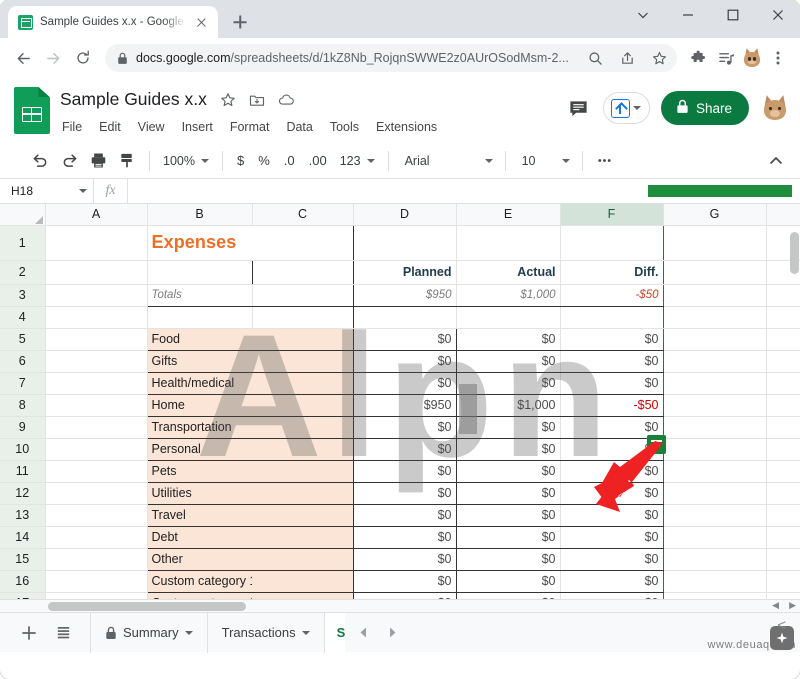 This screenshot has height=679, width=800. Describe the element at coordinates (611, 383) in the screenshot. I see `cell-f7: $0` at that location.